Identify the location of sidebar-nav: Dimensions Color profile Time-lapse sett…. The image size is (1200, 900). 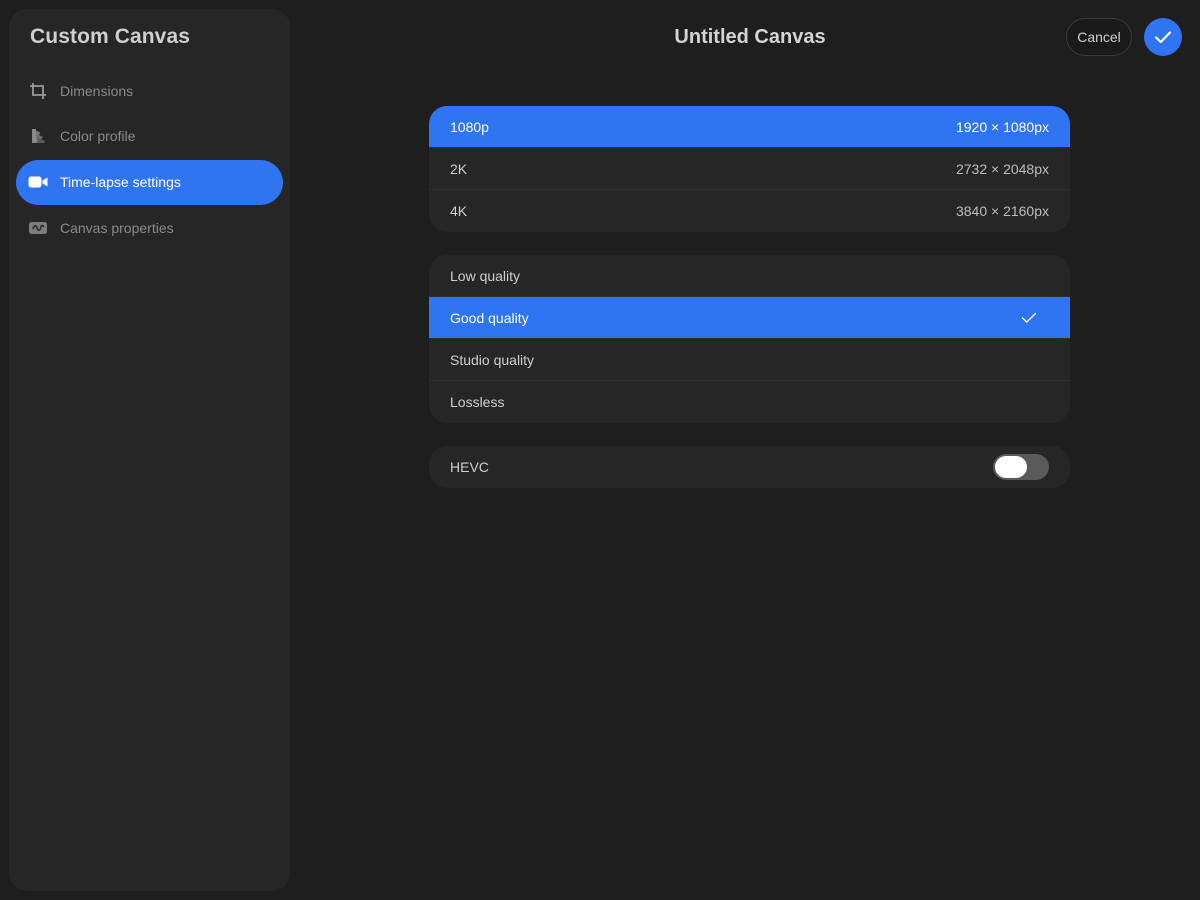
(149, 159).